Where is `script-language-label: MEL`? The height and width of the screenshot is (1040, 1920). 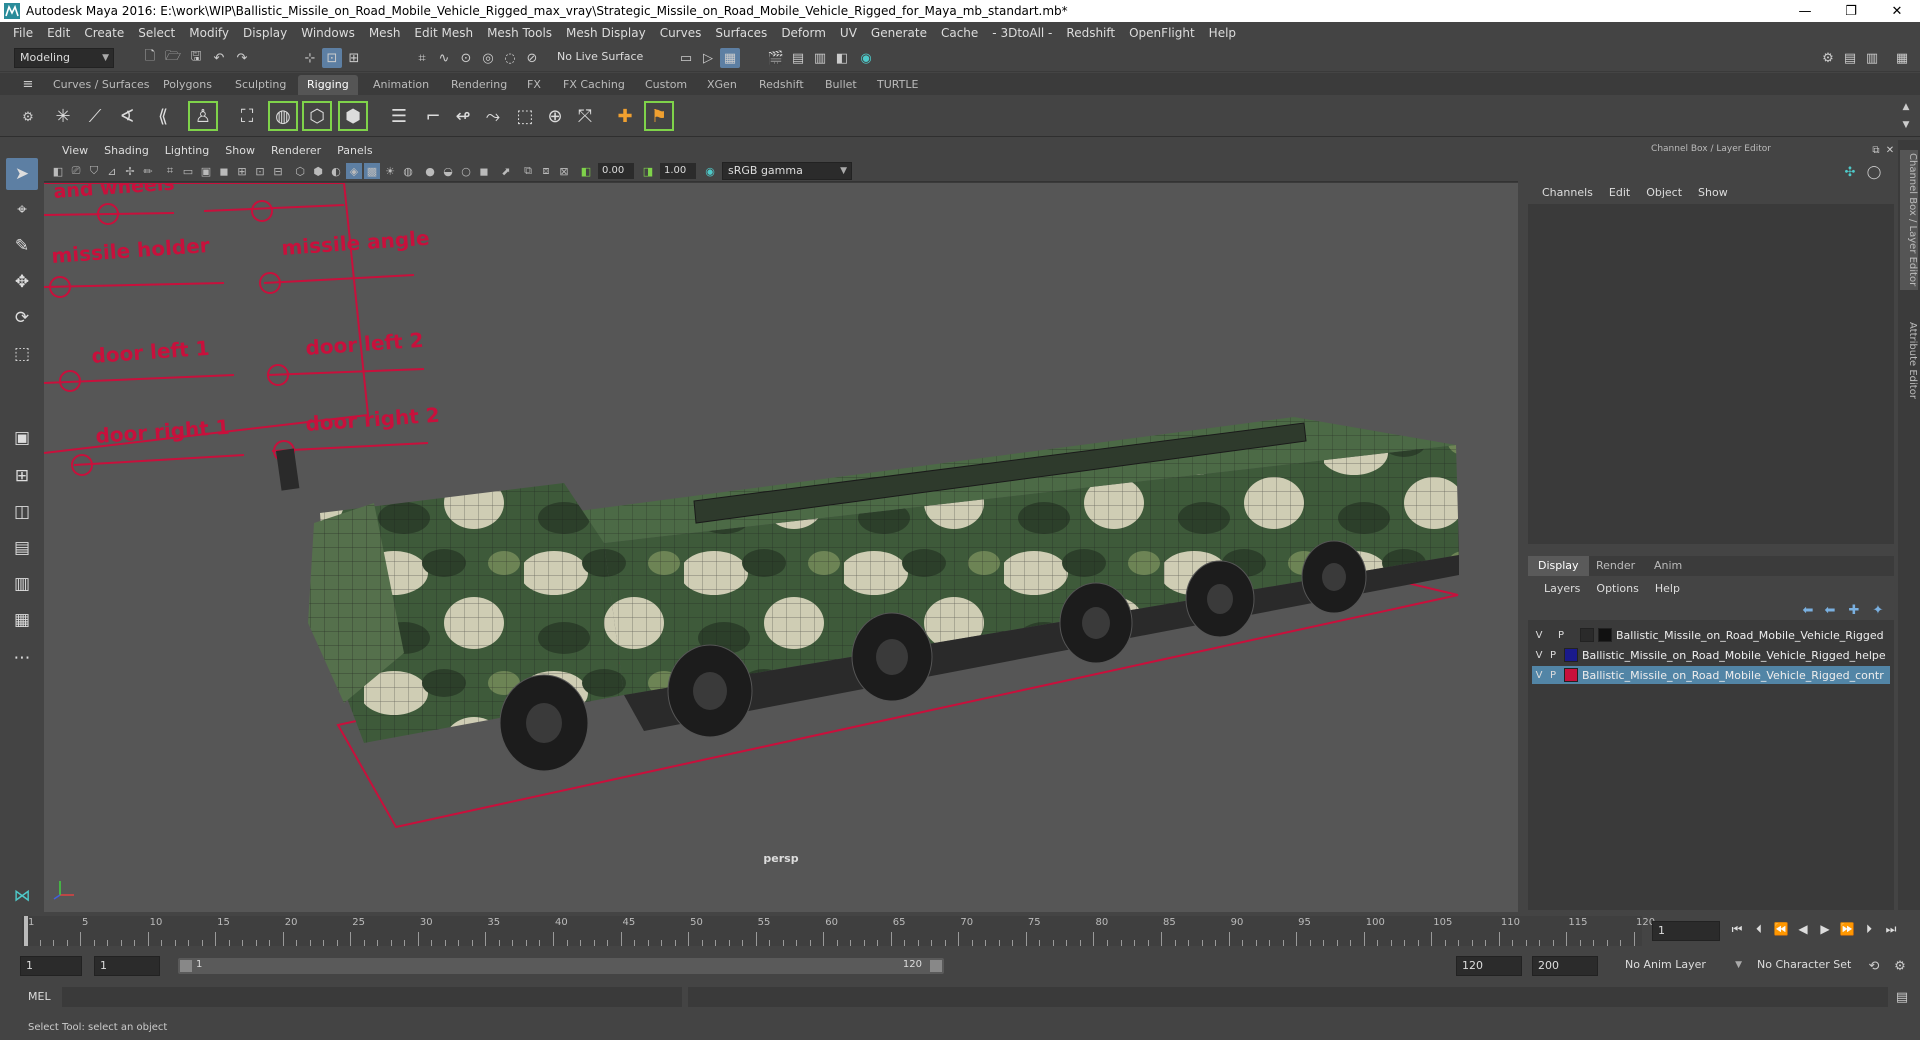 script-language-label: MEL is located at coordinates (39, 996).